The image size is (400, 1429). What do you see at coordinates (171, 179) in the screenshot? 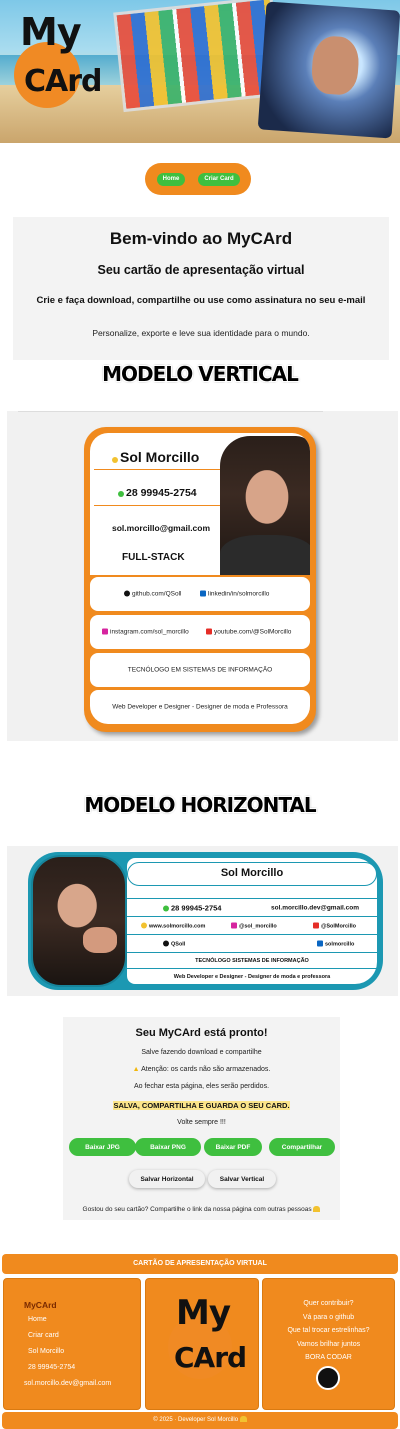
I see `nav-home-button: Home` at bounding box center [171, 179].